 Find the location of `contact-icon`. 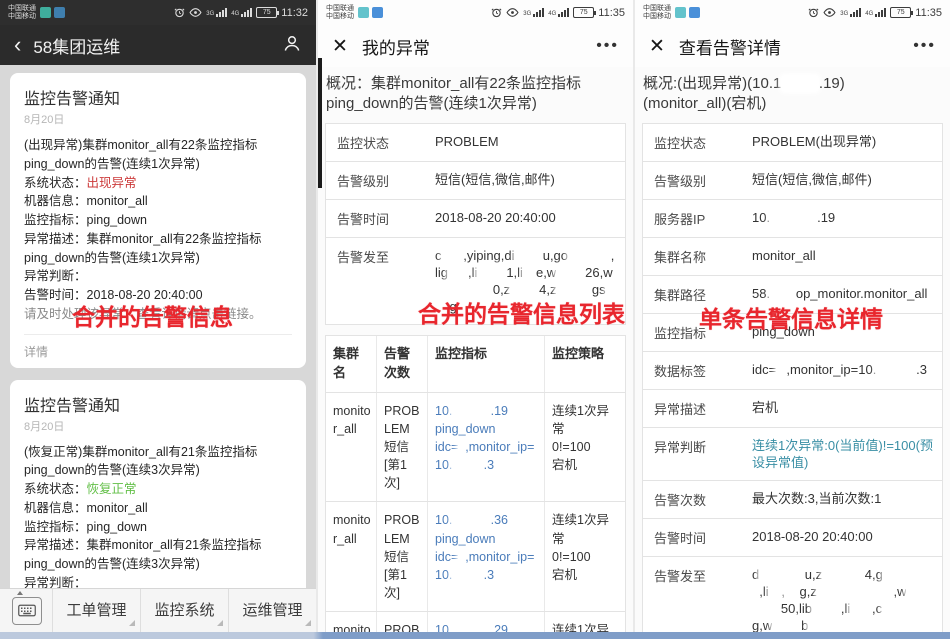

contact-icon is located at coordinates (292, 45).